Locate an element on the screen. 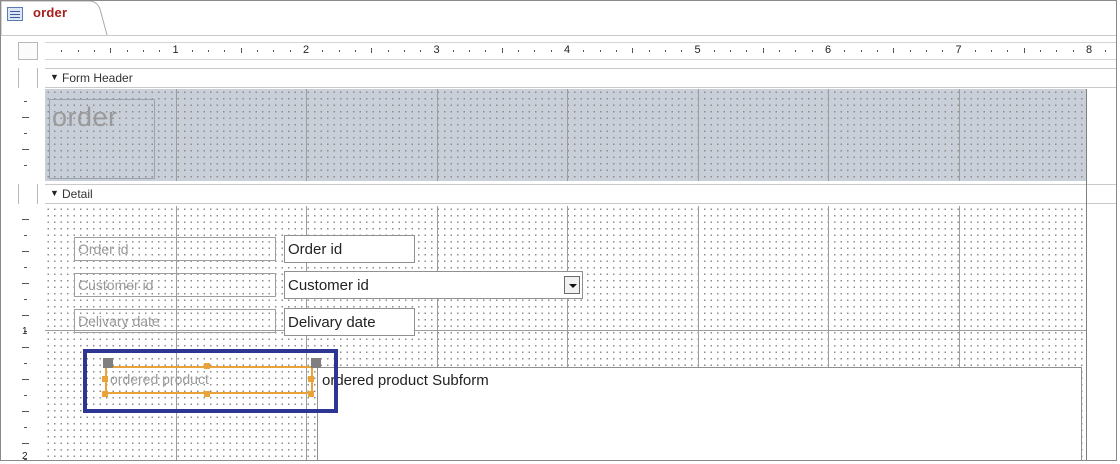 Image resolution: width=1120 pixels, height=464 pixels. order-id-textbox: Order id is located at coordinates (349, 249).